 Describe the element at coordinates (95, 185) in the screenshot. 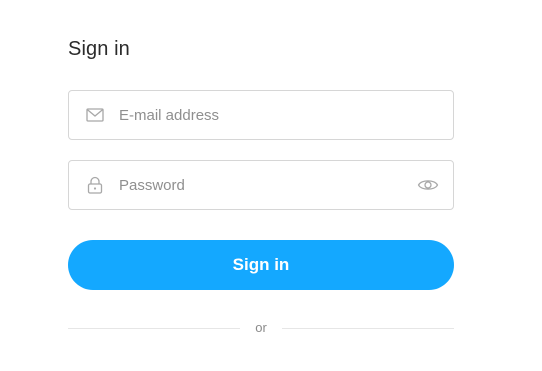

I see `lock-icon` at that location.